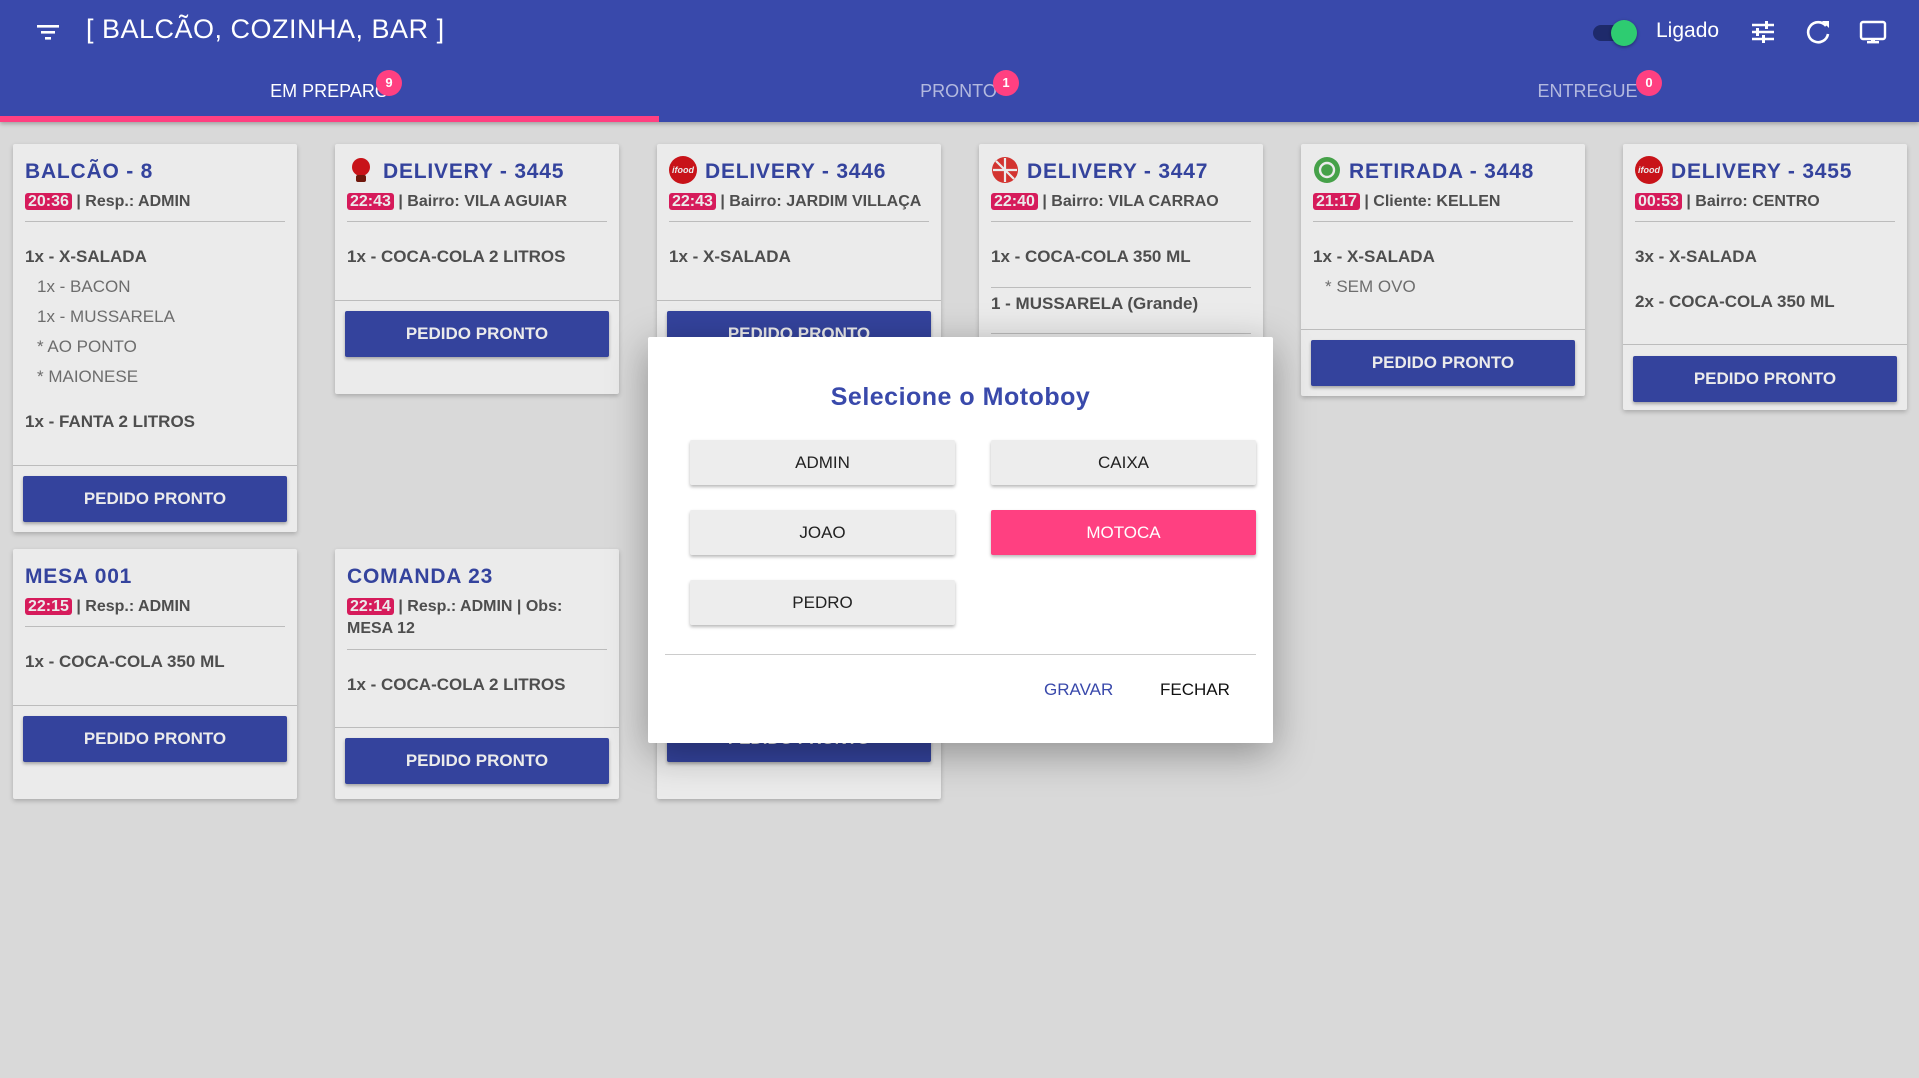 The image size is (1919, 1078). Describe the element at coordinates (389, 83) in the screenshot. I see `count-badge: 9` at that location.